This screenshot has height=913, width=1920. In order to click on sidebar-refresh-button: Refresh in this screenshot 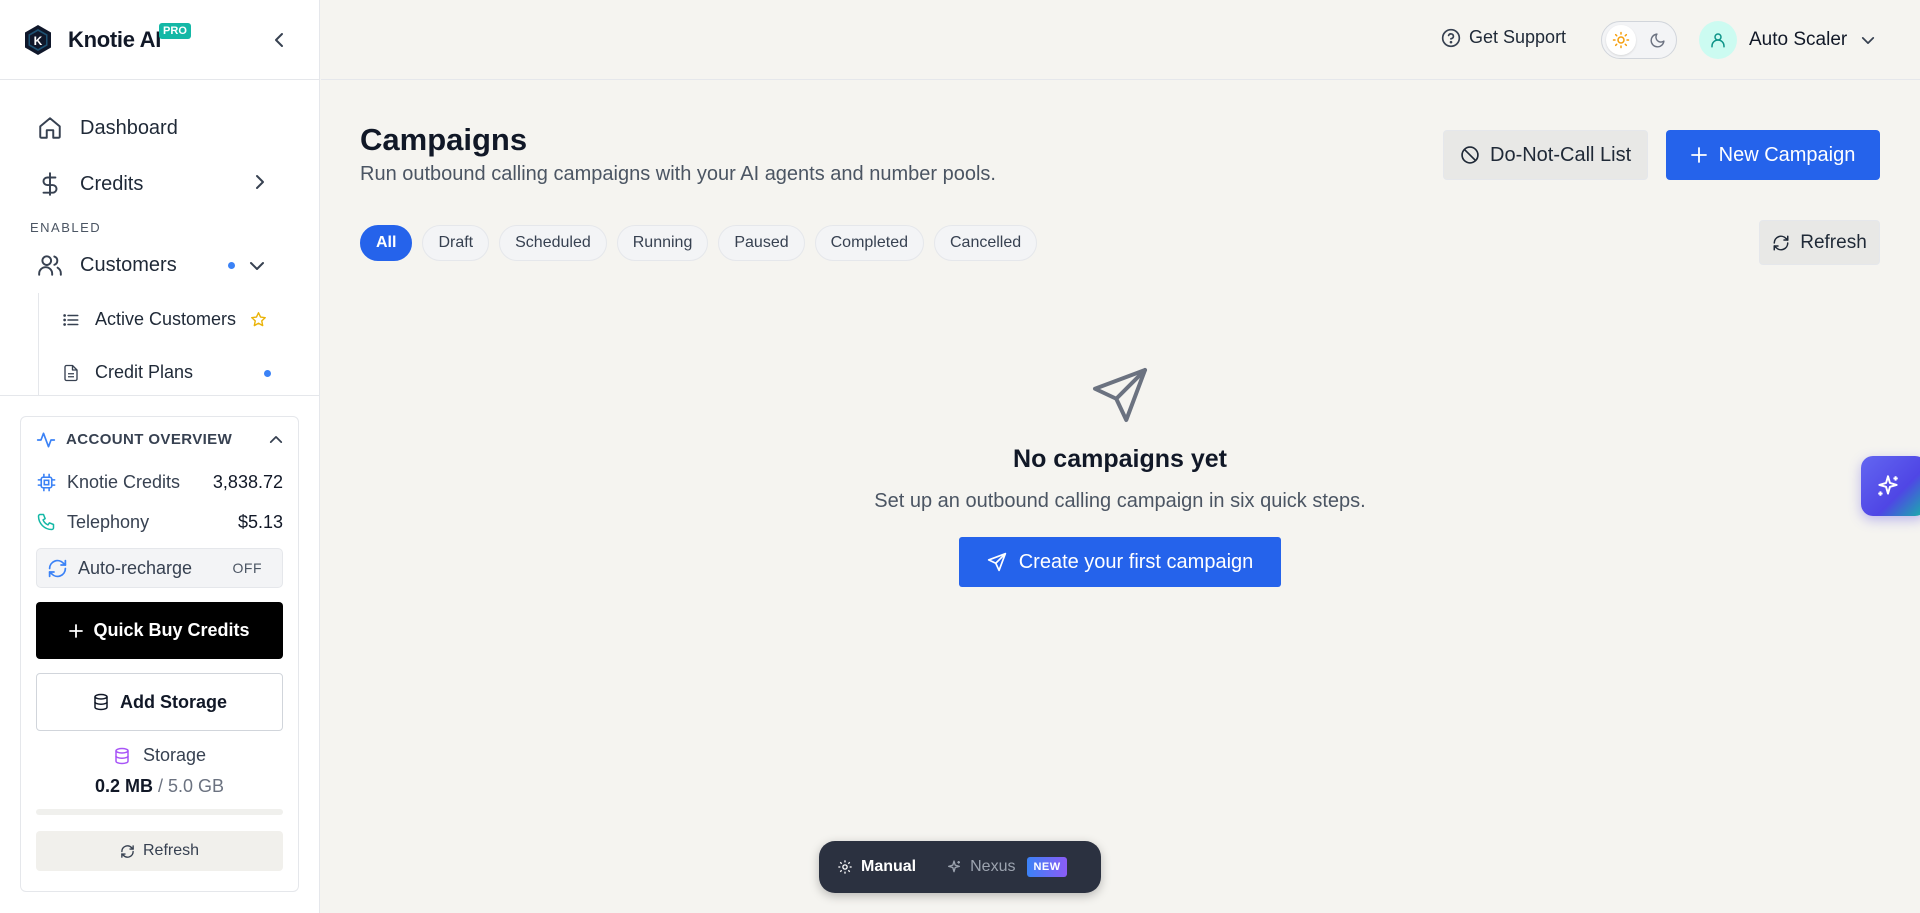, I will do `click(159, 851)`.